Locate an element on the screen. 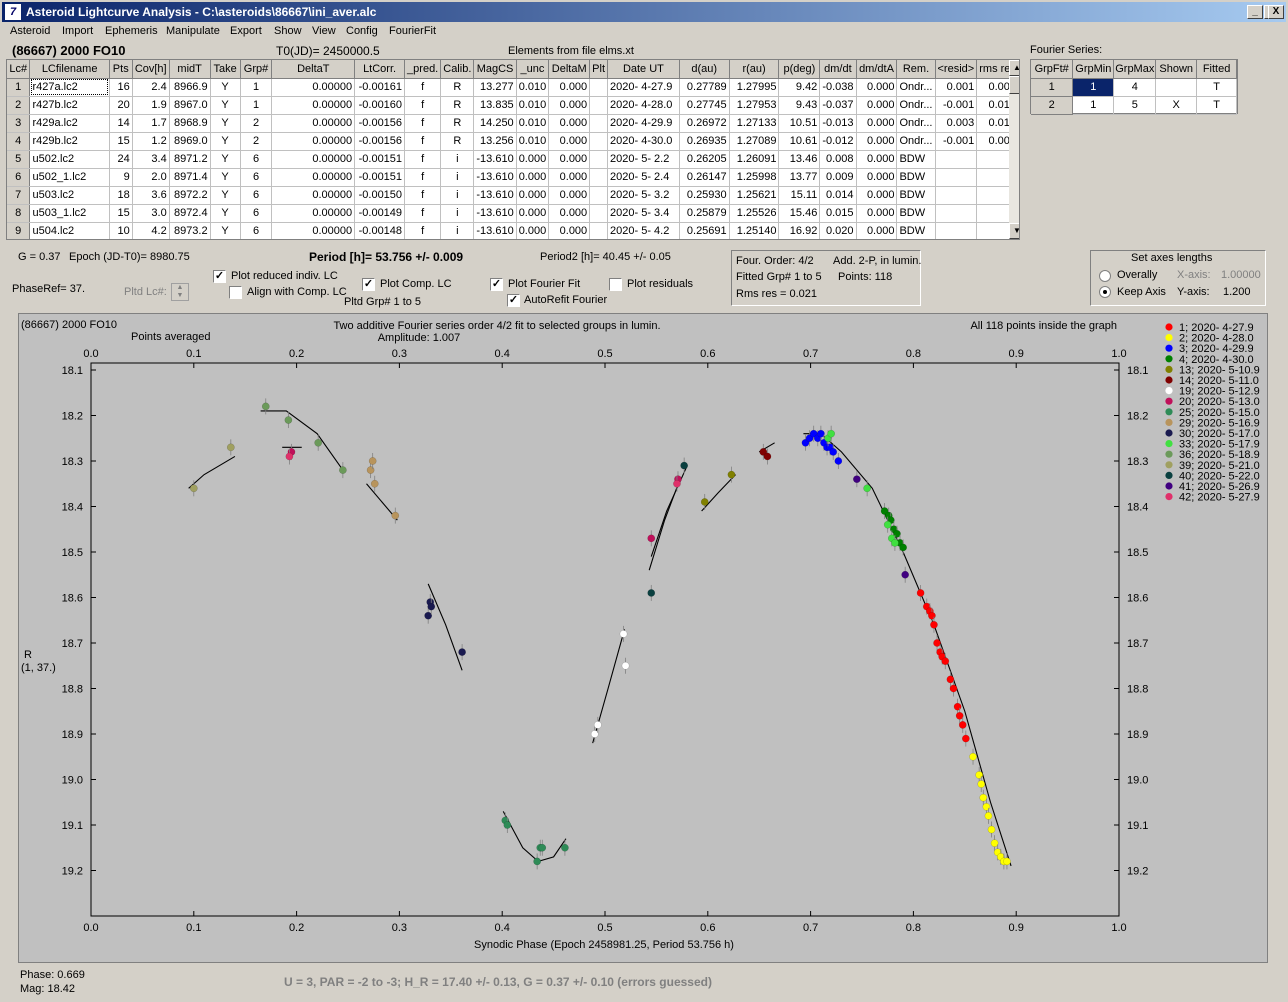 This screenshot has width=1288, height=1002. scroll-up-icon: ▲ is located at coordinates (1014, 68).